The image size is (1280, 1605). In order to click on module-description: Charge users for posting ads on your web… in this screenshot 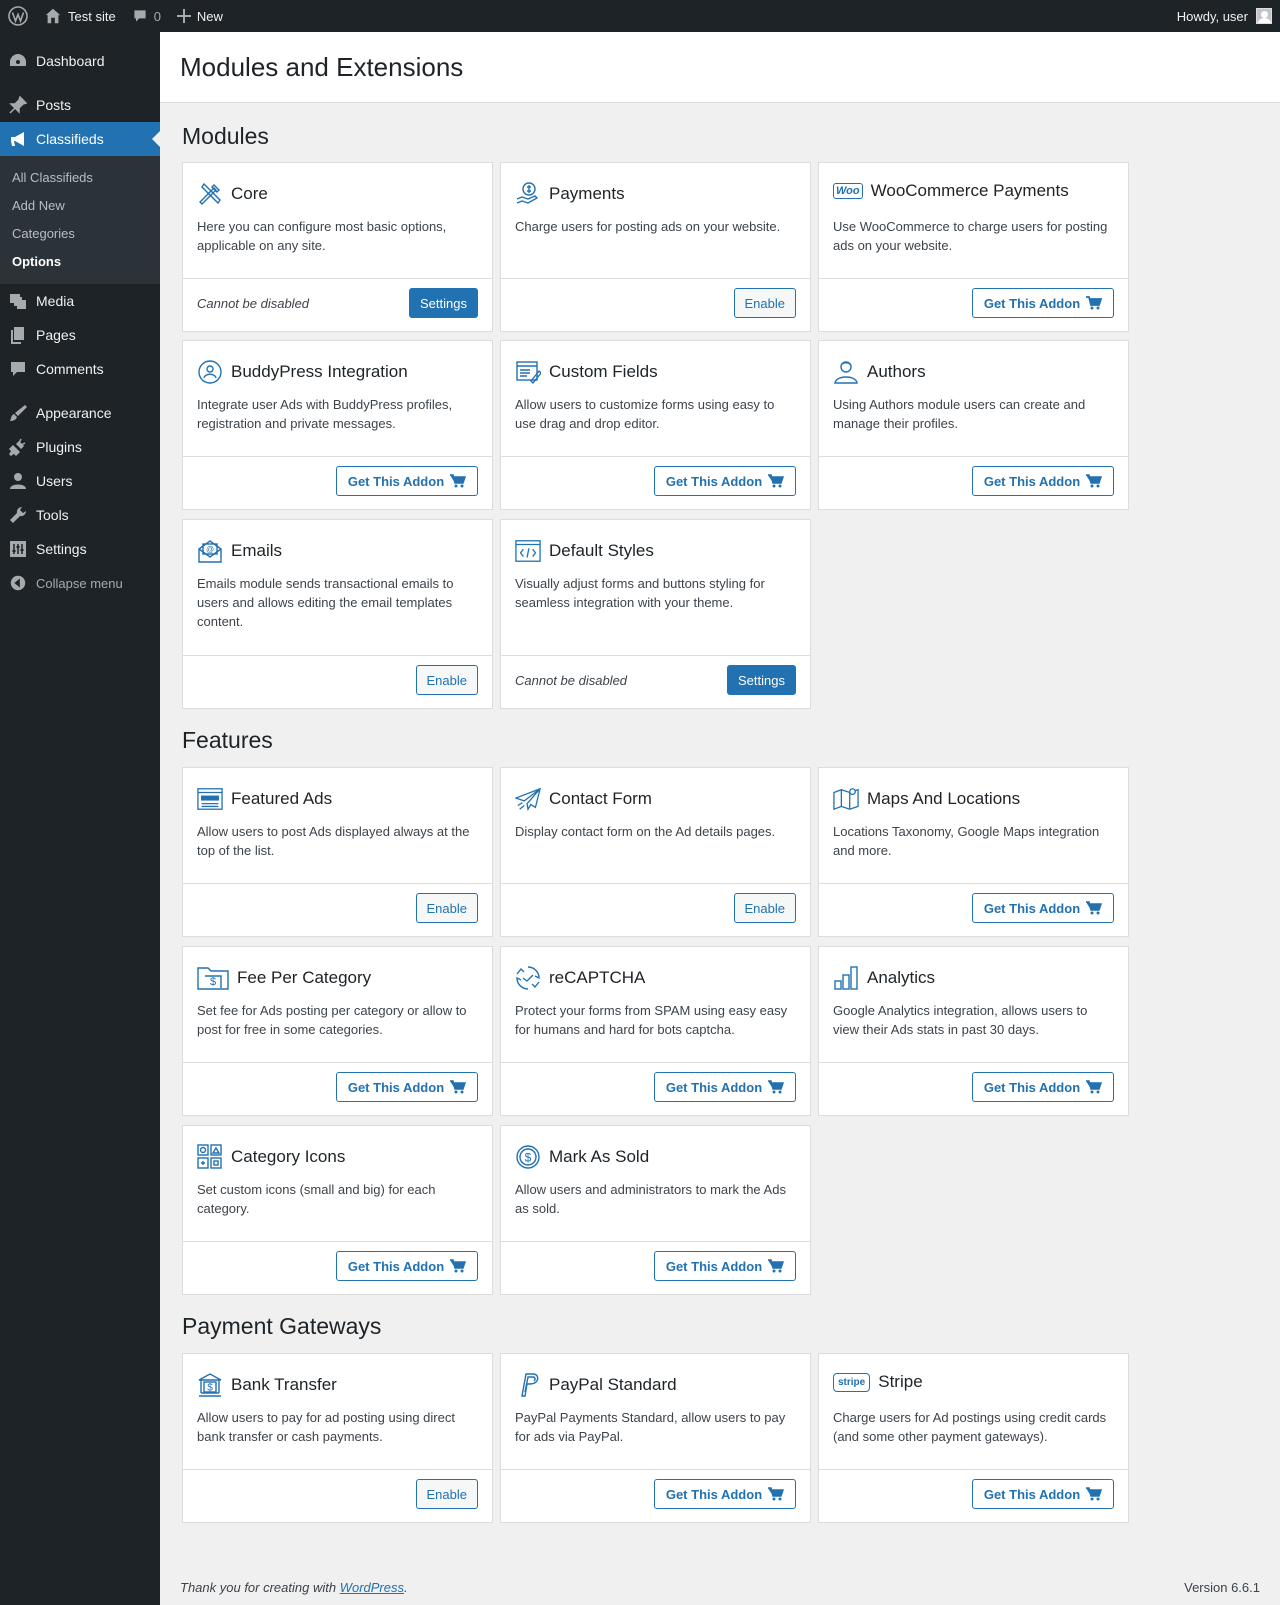, I will do `click(648, 226)`.